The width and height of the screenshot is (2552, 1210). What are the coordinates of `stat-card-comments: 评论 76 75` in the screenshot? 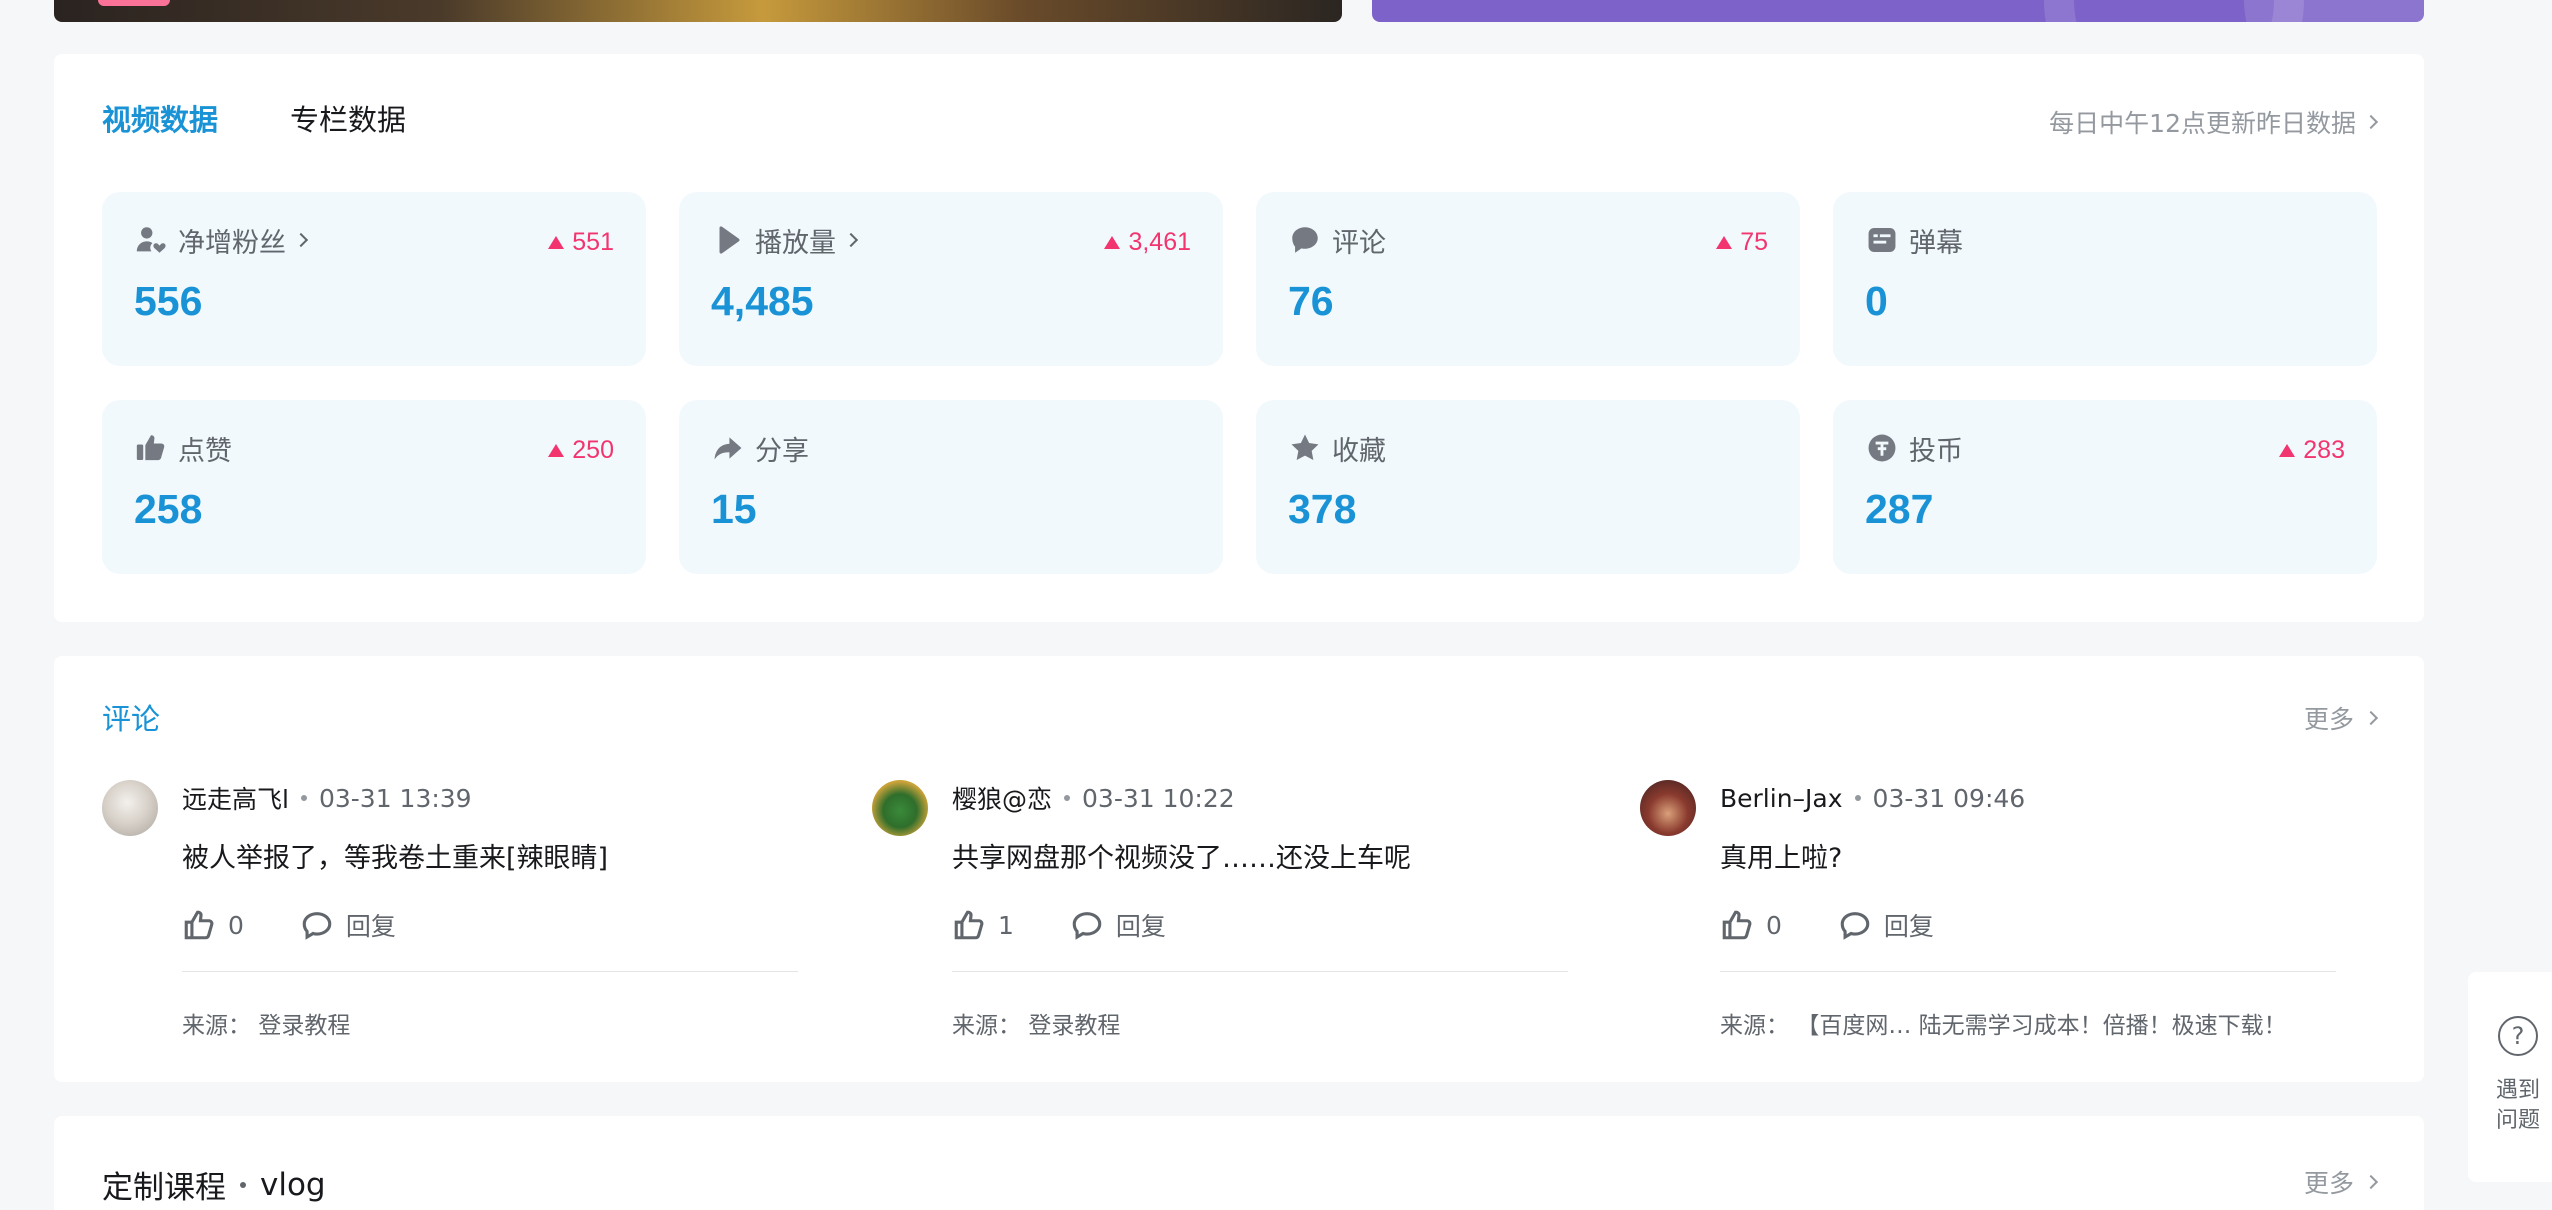 It's located at (1528, 279).